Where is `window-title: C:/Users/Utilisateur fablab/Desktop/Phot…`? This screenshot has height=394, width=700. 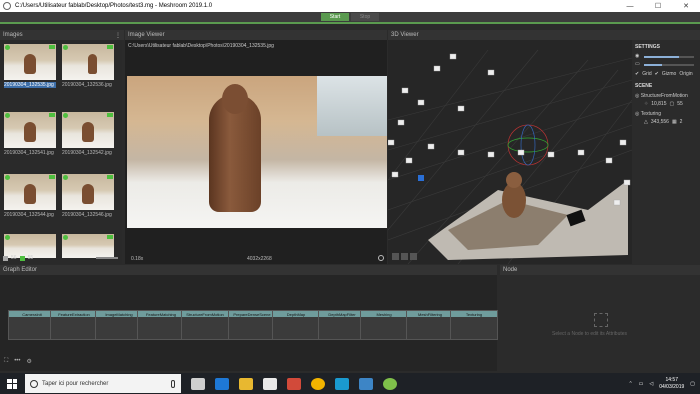 window-title: C:/Users/Utilisateur fablab/Desktop/Phot… is located at coordinates (114, 6).